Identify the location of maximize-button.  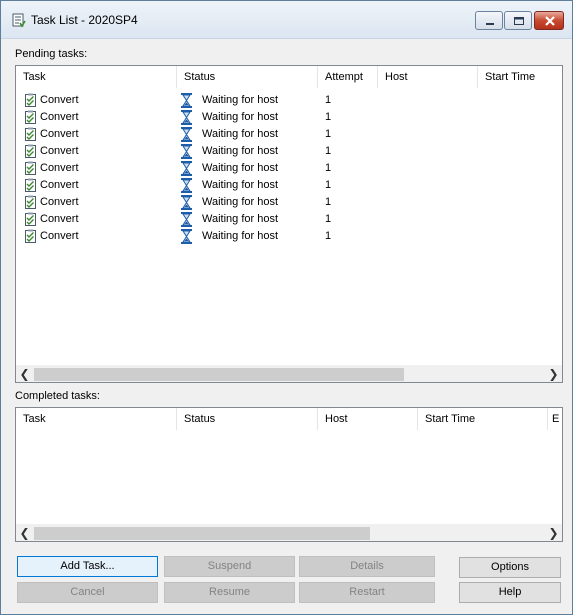
(518, 20).